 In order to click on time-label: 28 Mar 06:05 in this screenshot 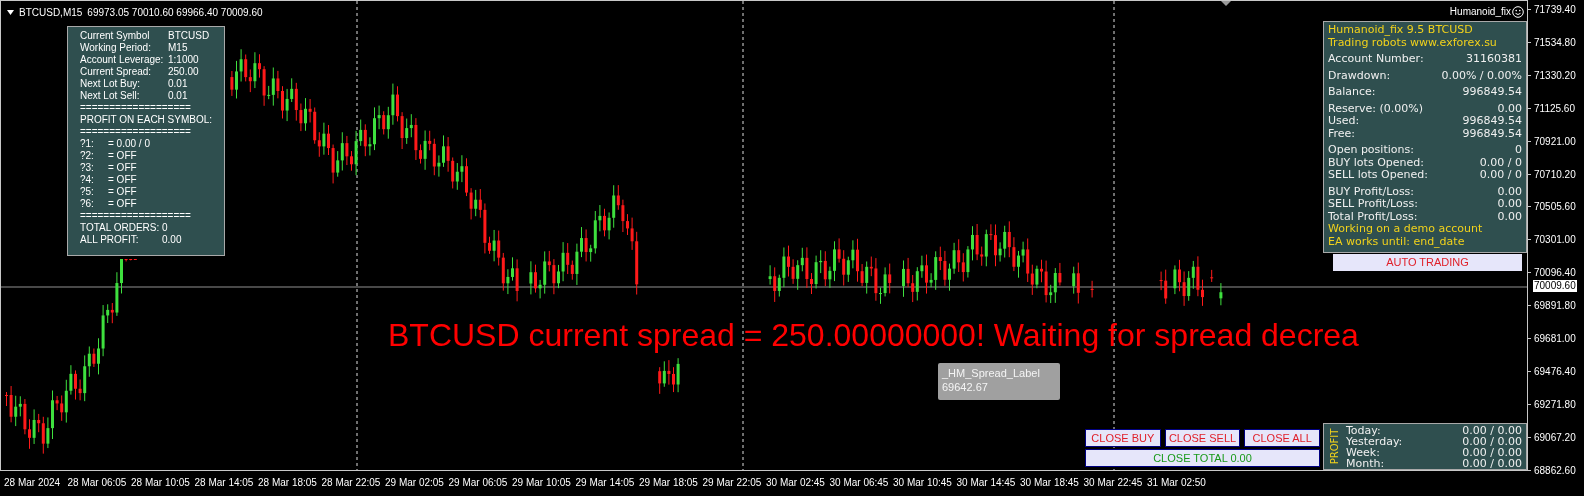, I will do `click(97, 483)`.